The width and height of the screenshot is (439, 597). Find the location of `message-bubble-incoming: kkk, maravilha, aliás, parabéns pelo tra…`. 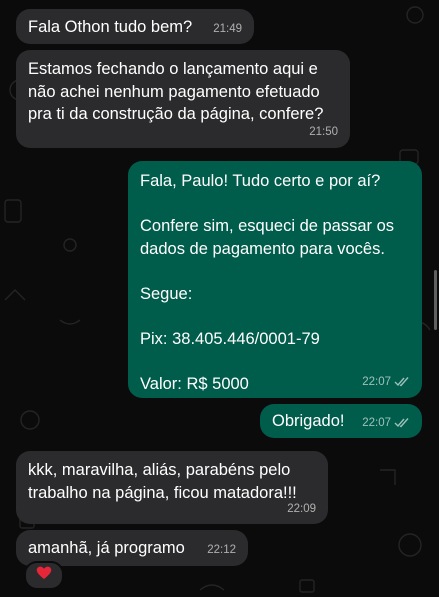

message-bubble-incoming: kkk, maravilha, aliás, parabéns pelo tra… is located at coordinates (172, 487).